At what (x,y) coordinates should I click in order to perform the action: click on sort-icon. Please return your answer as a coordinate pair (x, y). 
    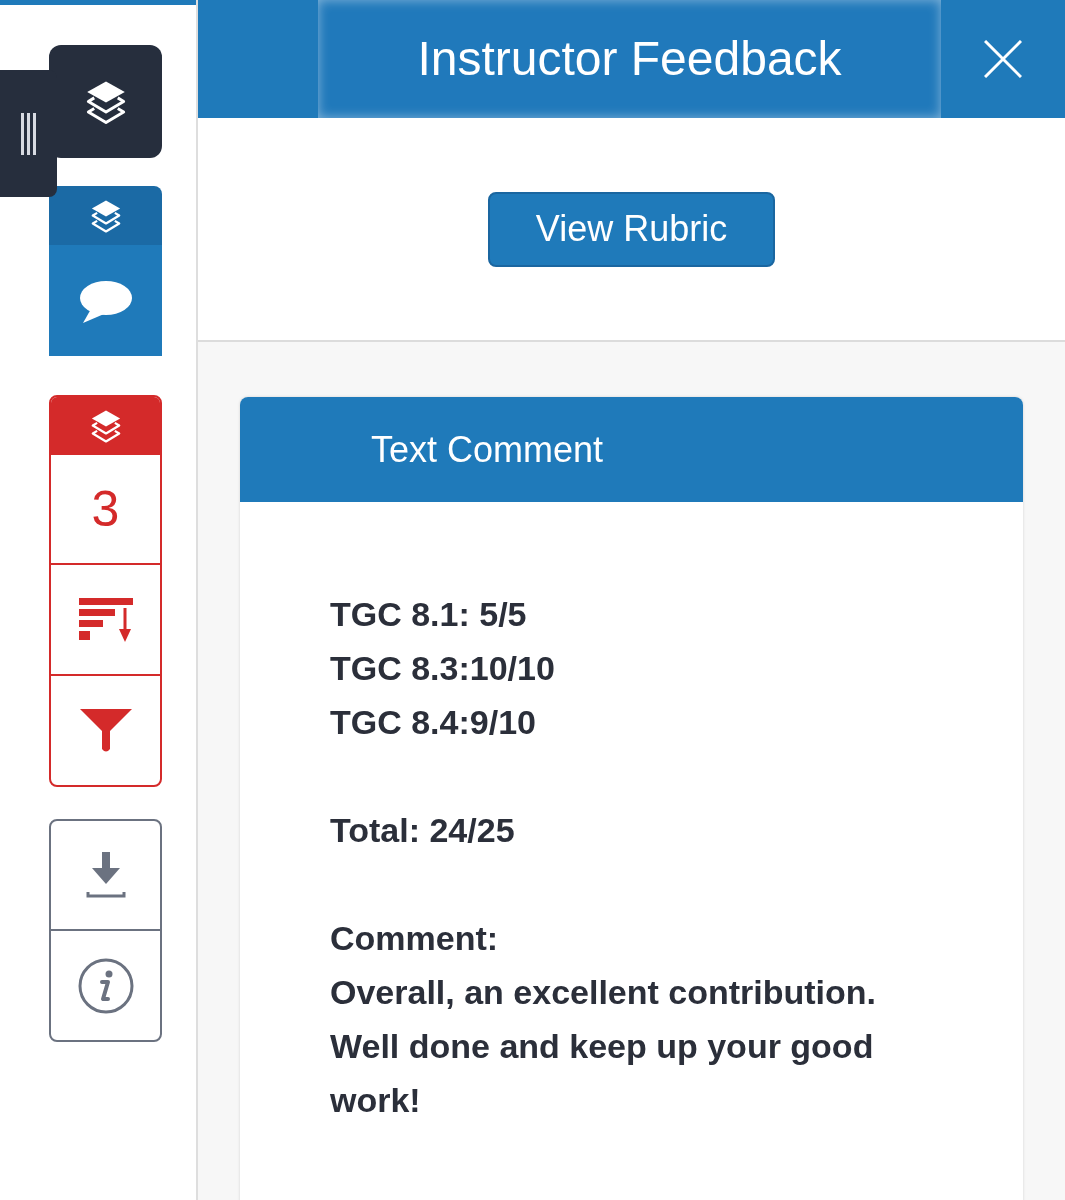
    Looking at the image, I should click on (105, 619).